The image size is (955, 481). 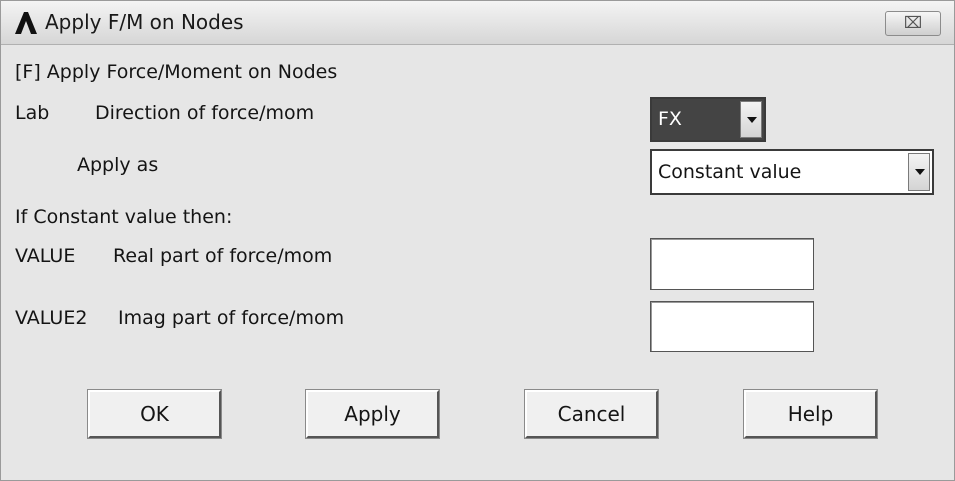 What do you see at coordinates (591, 414) in the screenshot?
I see `cancel-button: Cancel` at bounding box center [591, 414].